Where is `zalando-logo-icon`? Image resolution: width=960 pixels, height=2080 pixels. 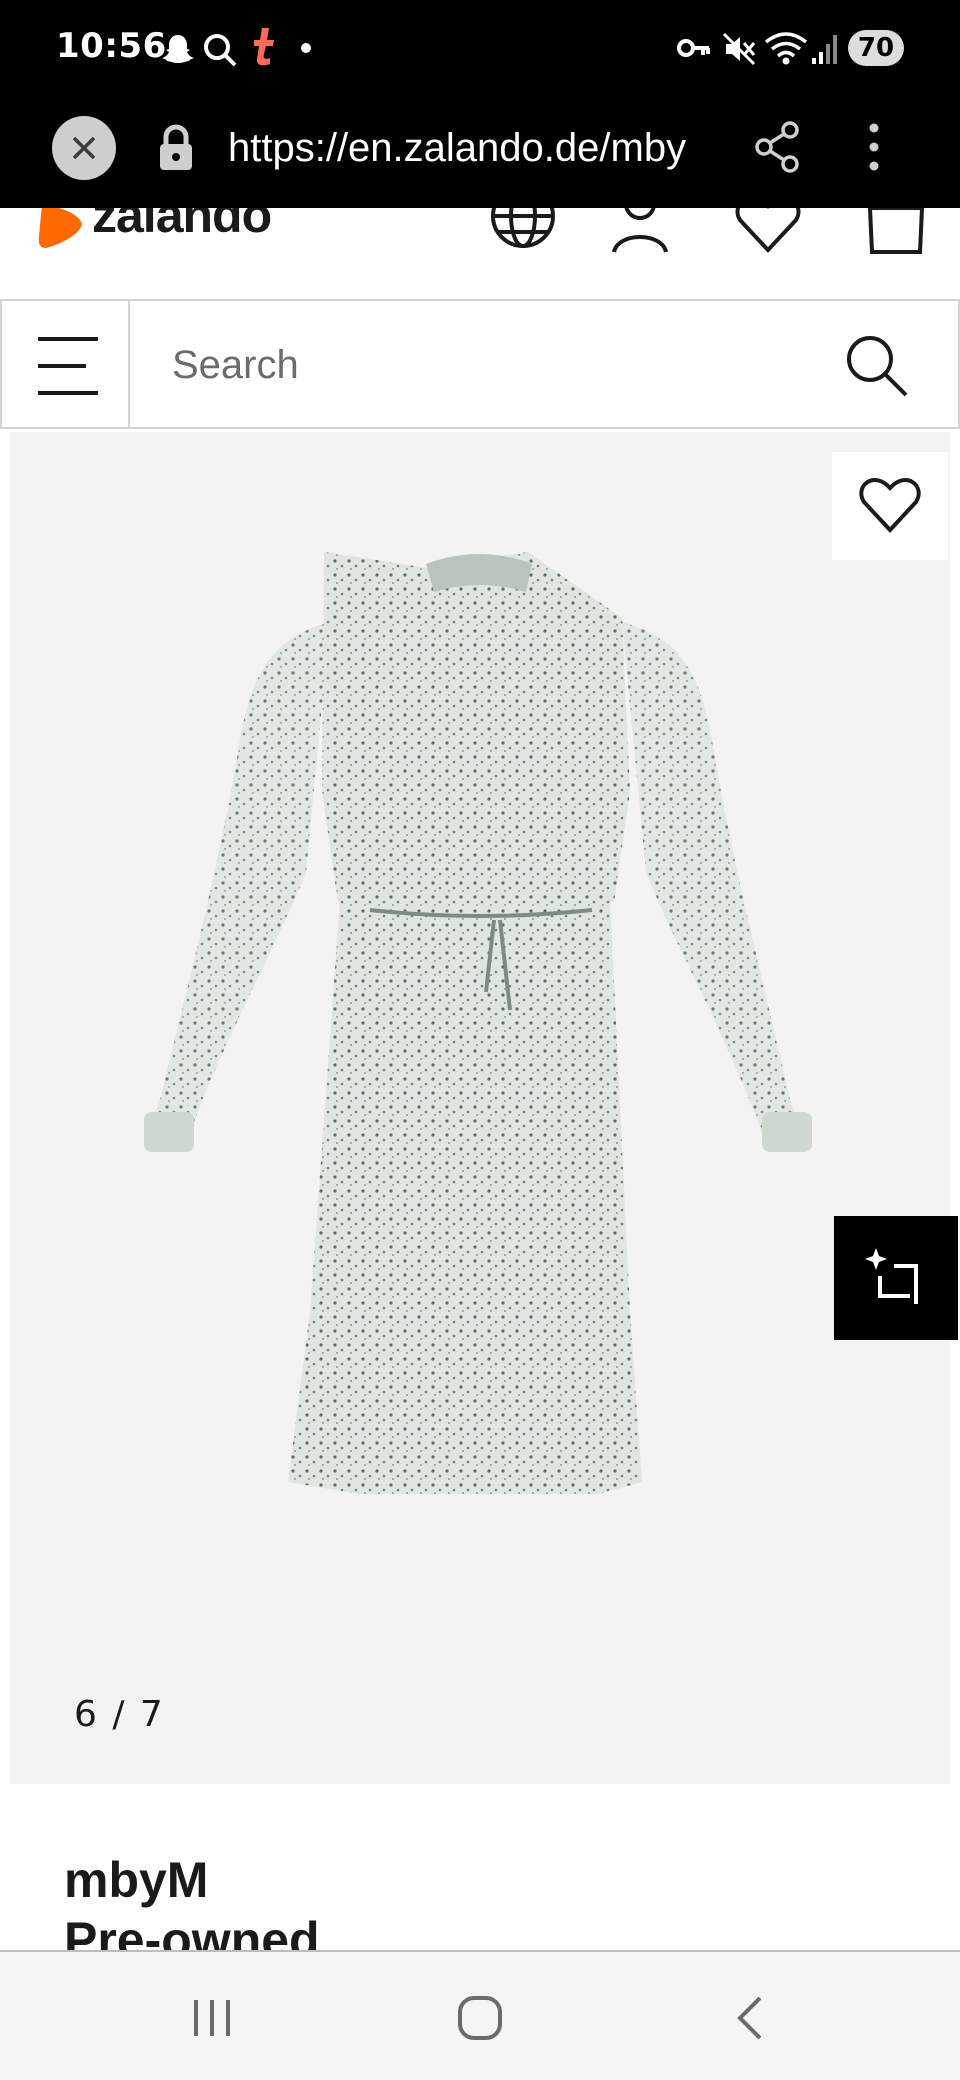 zalando-logo-icon is located at coordinates (61, 230).